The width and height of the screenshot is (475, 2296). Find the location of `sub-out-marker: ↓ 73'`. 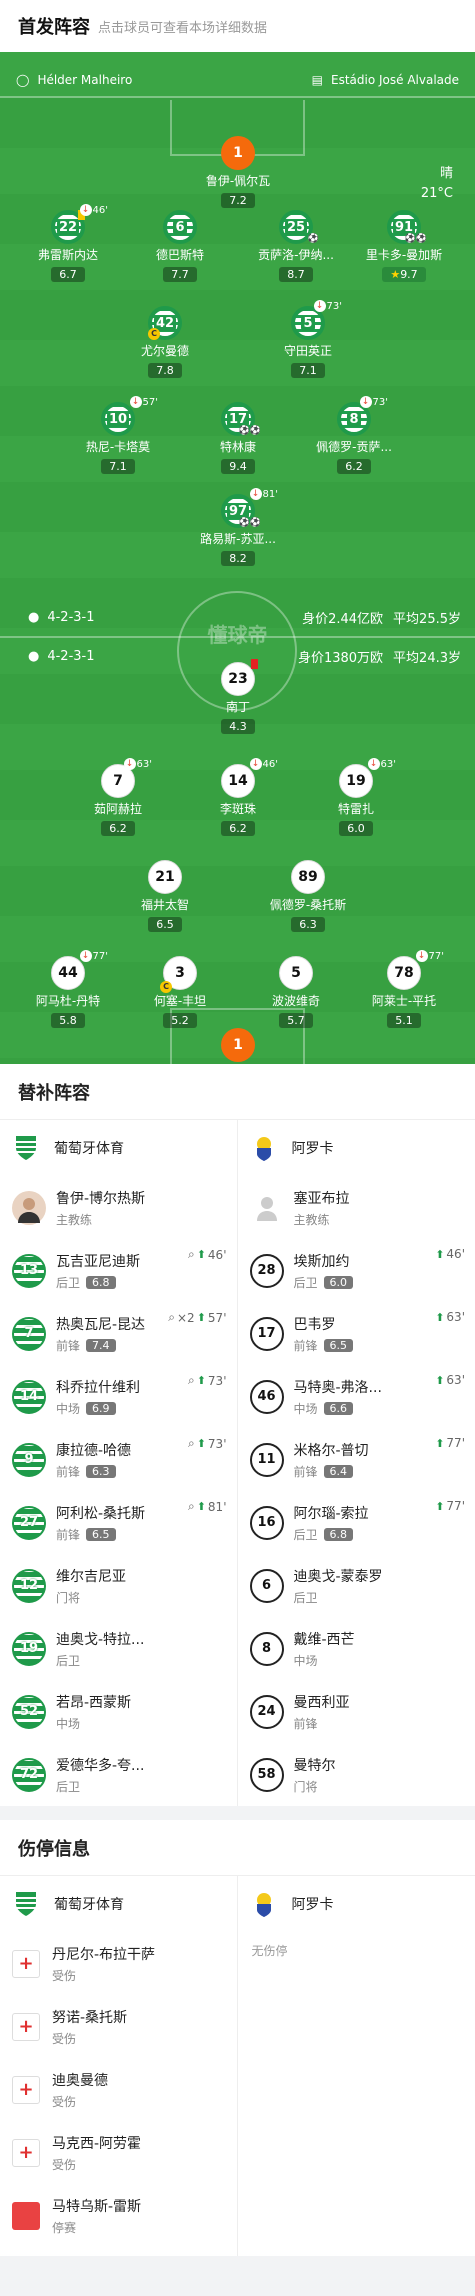

sub-out-marker: ↓ 73' is located at coordinates (327, 306).